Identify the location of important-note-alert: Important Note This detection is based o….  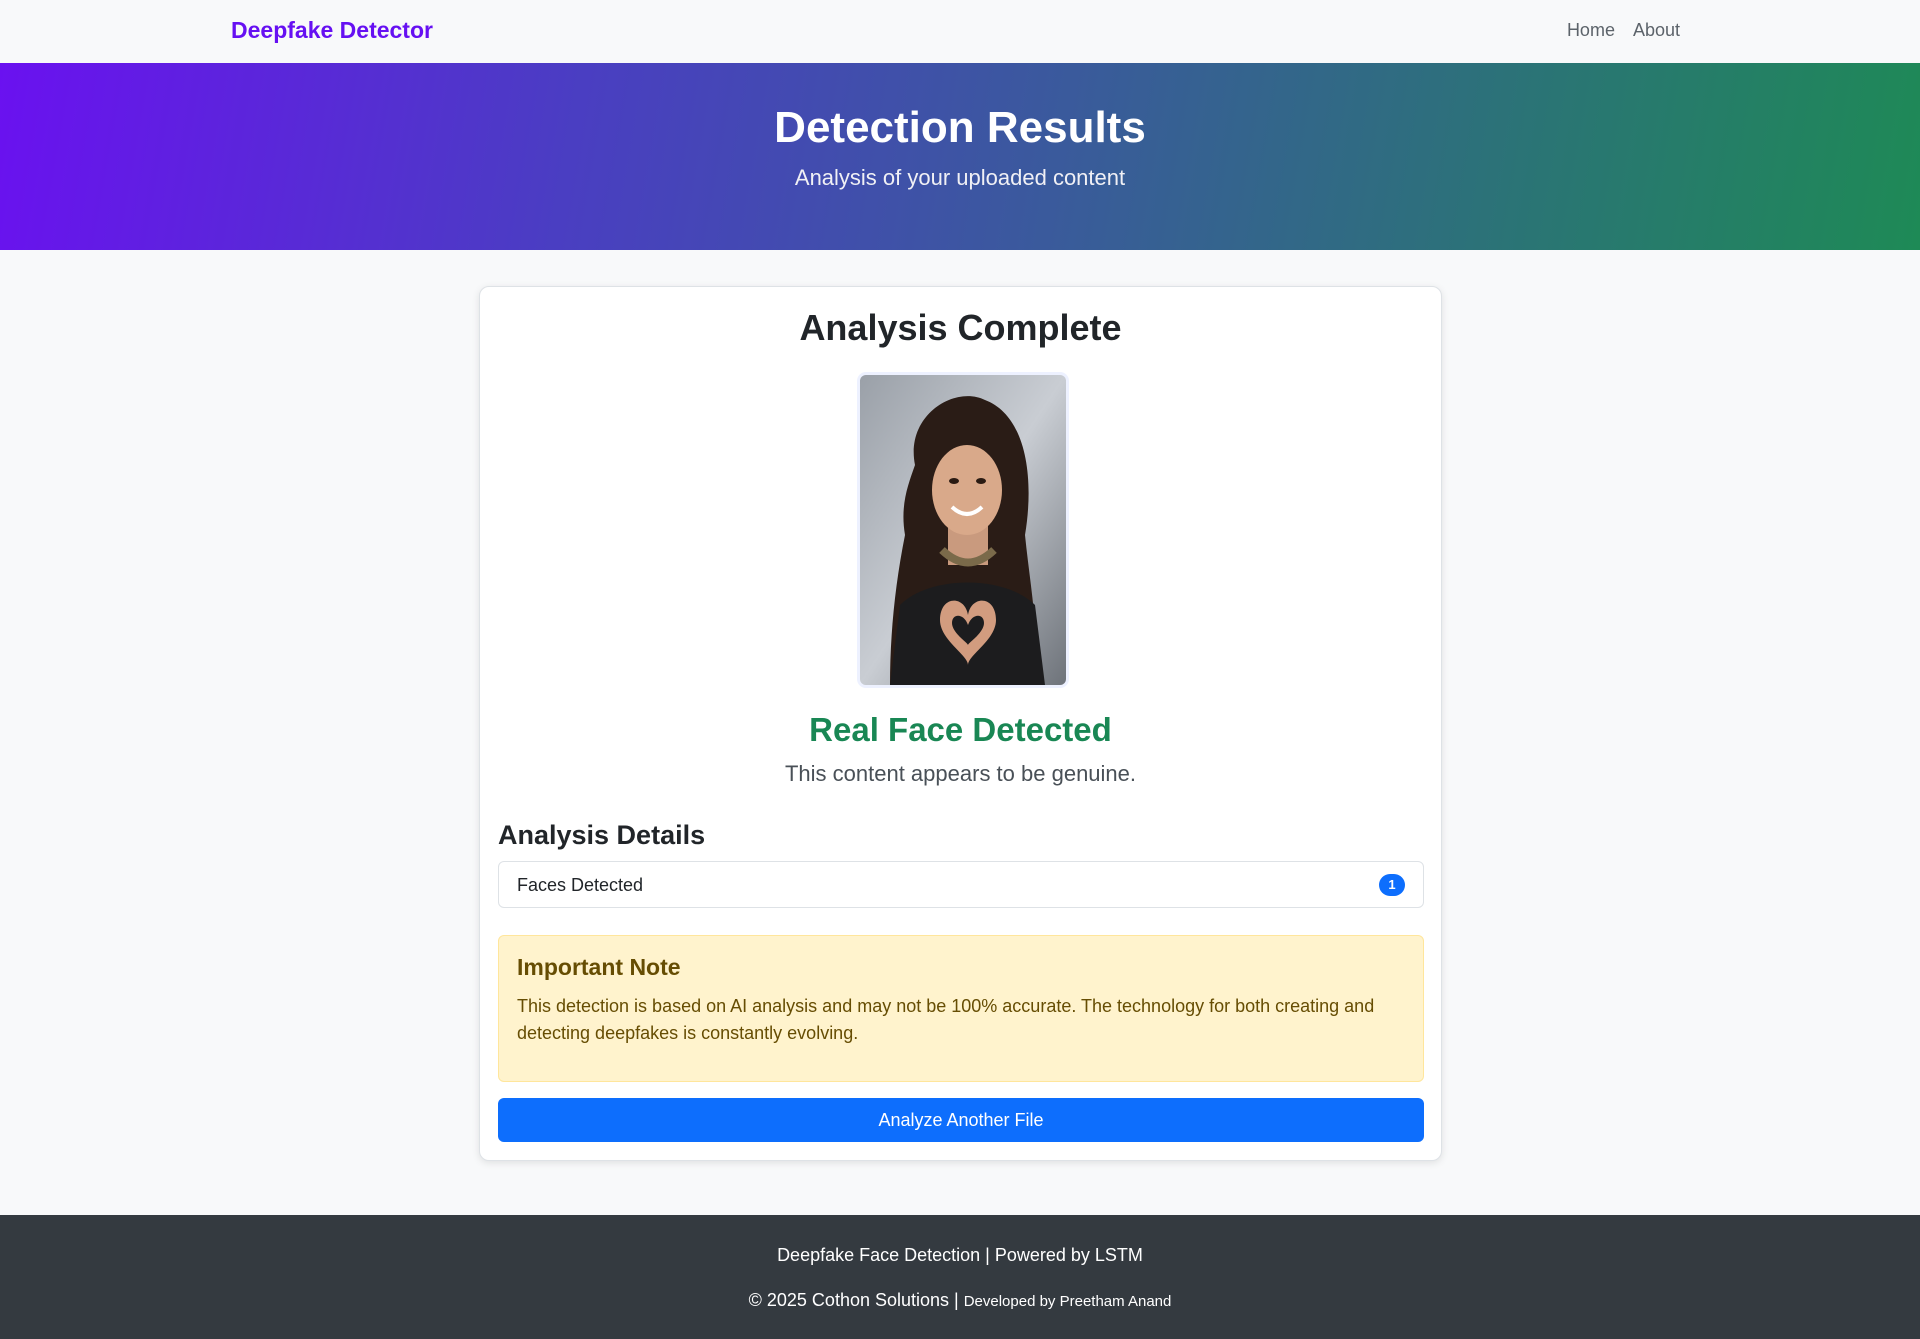
(961, 1008).